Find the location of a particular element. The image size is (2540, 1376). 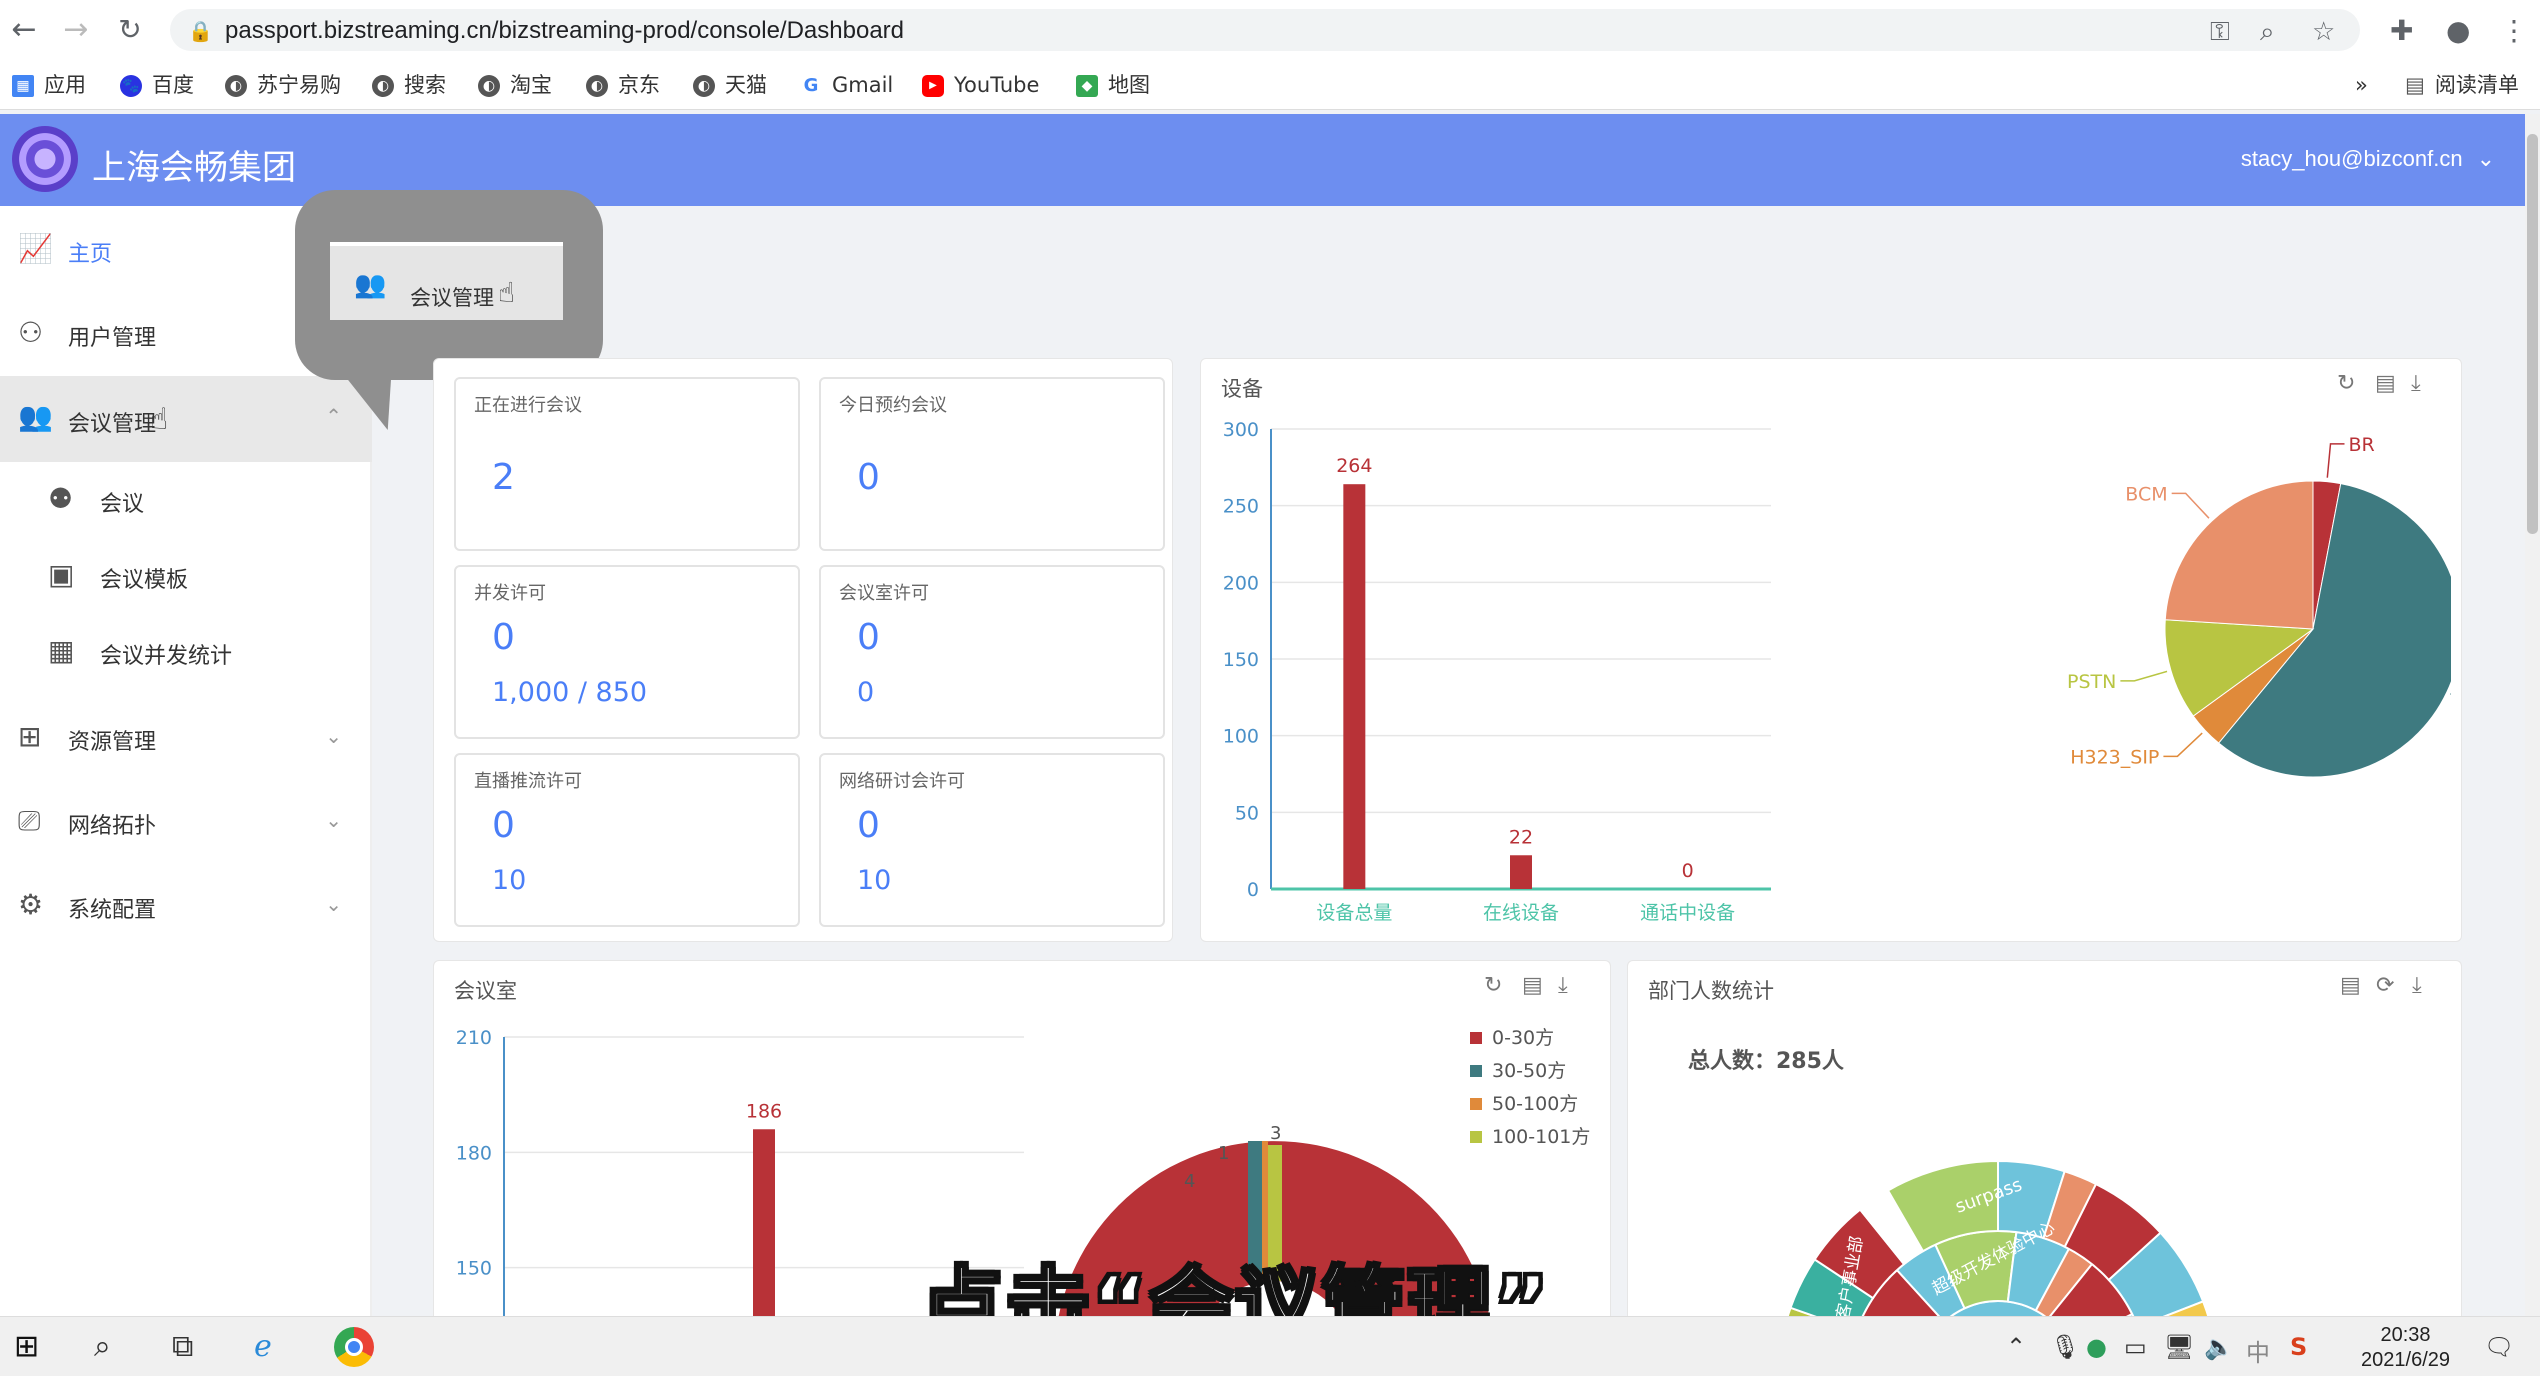

network-icon: 🖥 is located at coordinates (2179, 1347).